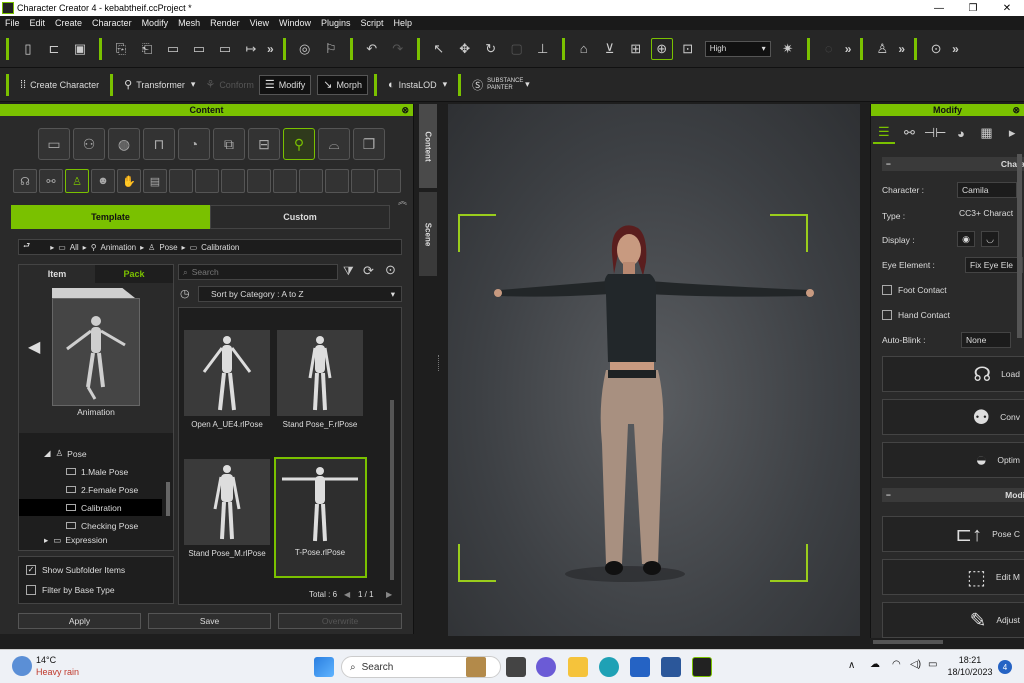 Image resolution: width=1024 pixels, height=683 pixels. Describe the element at coordinates (428, 146) in the screenshot. I see `side-tab-content: Content` at that location.